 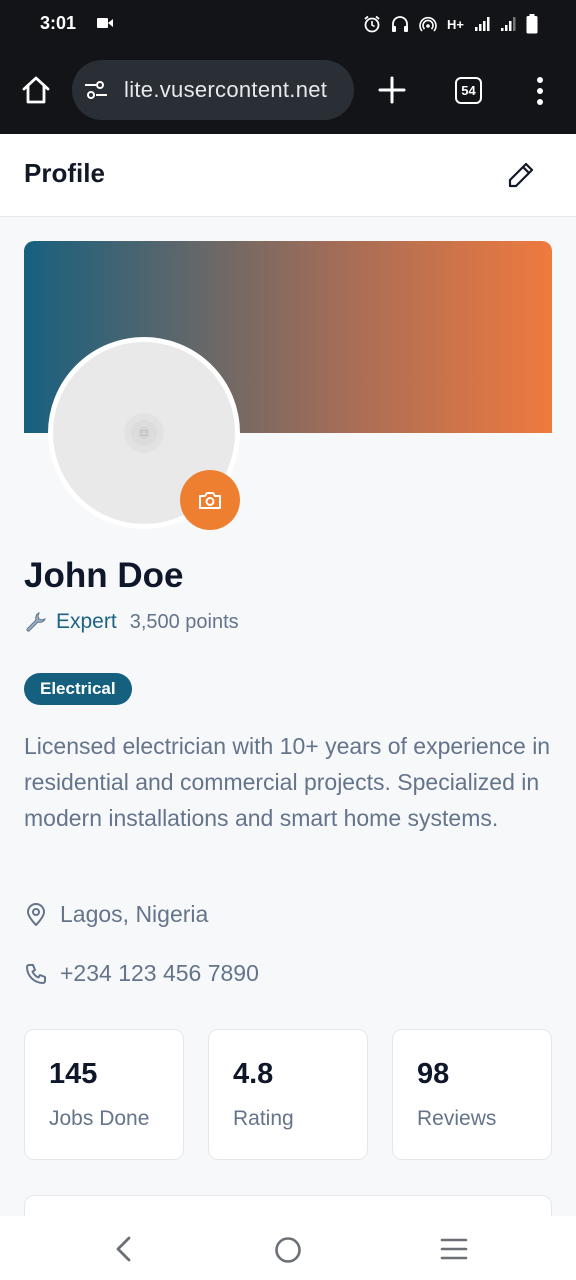 I want to click on stat-label: Rating, so click(x=263, y=1118).